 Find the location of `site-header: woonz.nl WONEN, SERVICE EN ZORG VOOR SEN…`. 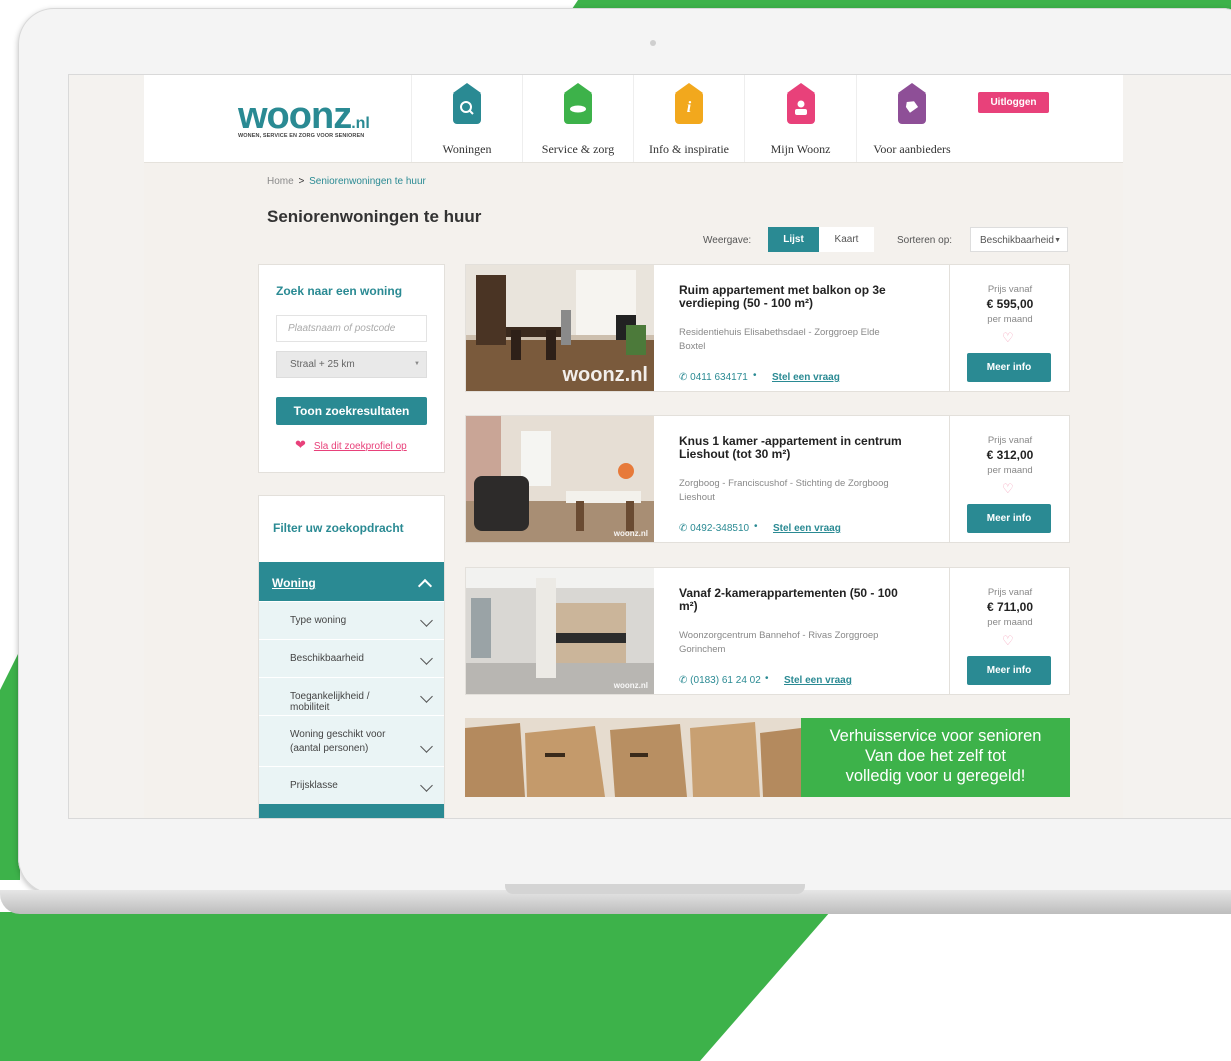

site-header: woonz.nl WONEN, SERVICE EN ZORG VOOR SEN… is located at coordinates (633, 119).